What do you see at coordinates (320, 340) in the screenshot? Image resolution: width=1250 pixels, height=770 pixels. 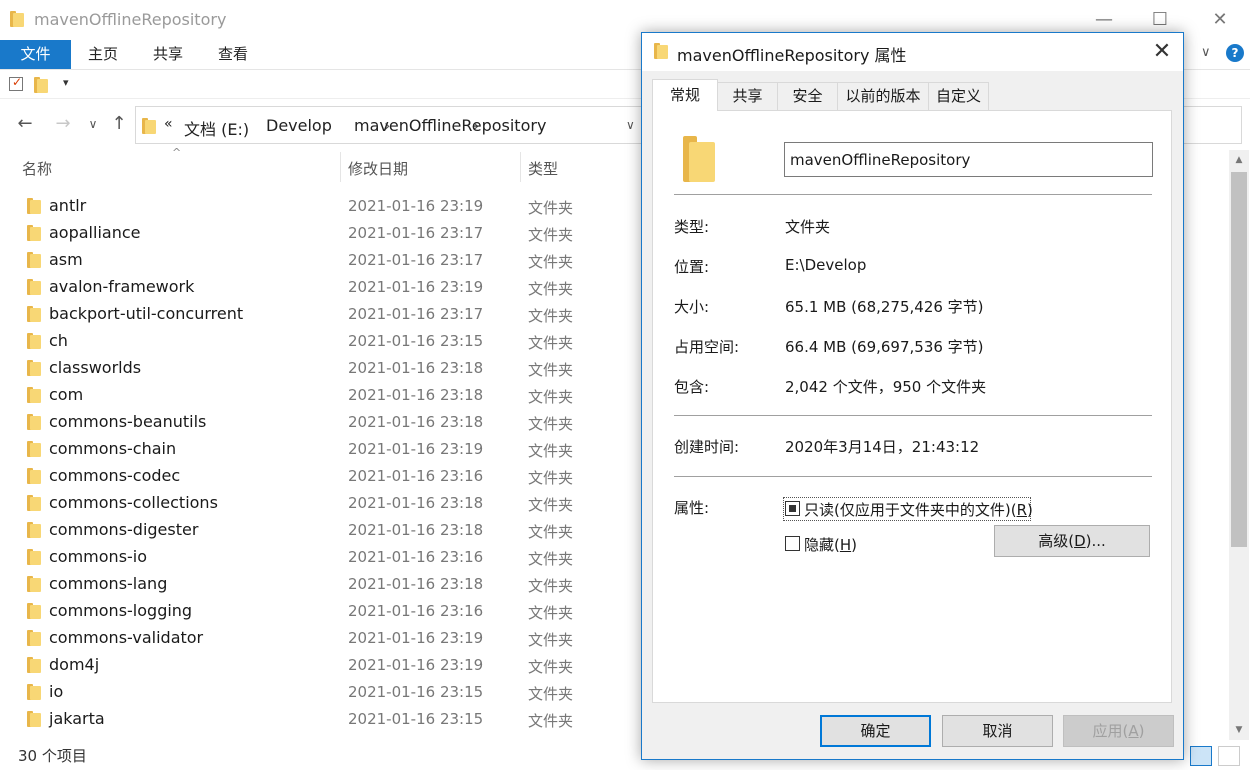 I see `list-item: ch 2021-01-16 23:15 文件夹` at bounding box center [320, 340].